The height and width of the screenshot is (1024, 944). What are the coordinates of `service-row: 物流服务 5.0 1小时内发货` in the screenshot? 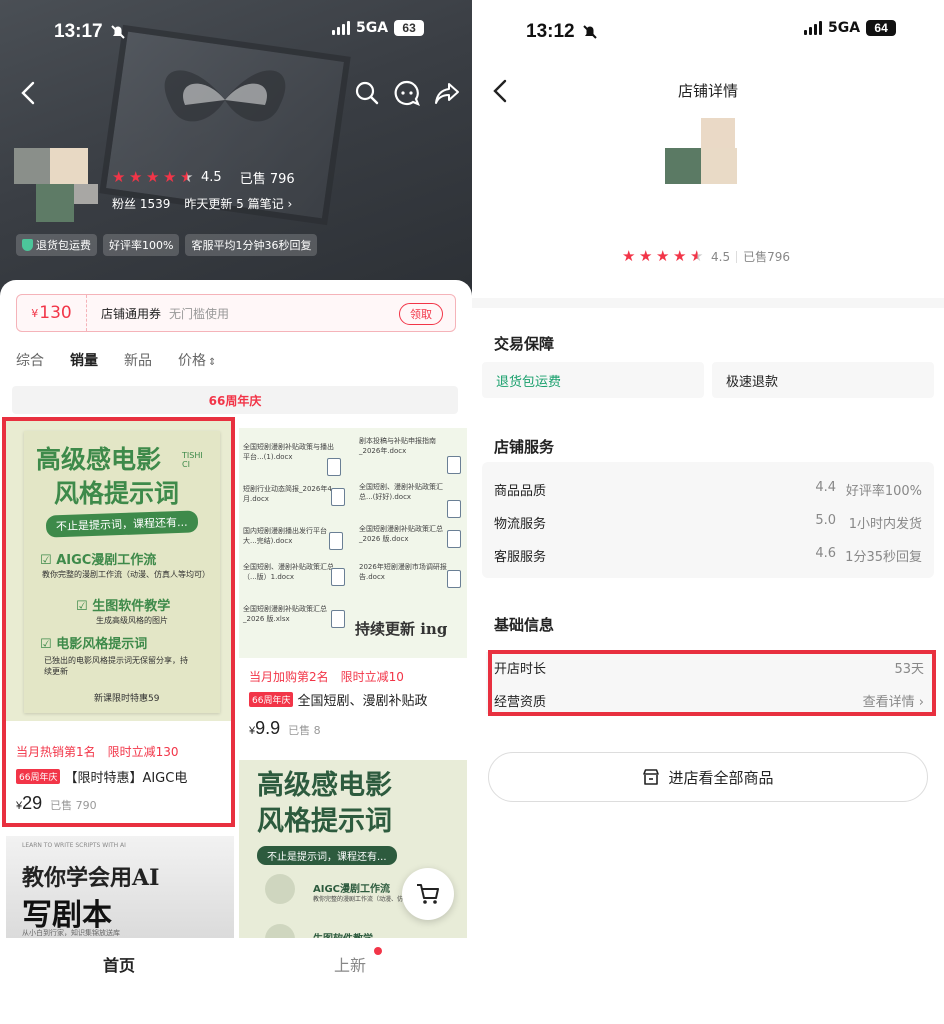 It's located at (708, 522).